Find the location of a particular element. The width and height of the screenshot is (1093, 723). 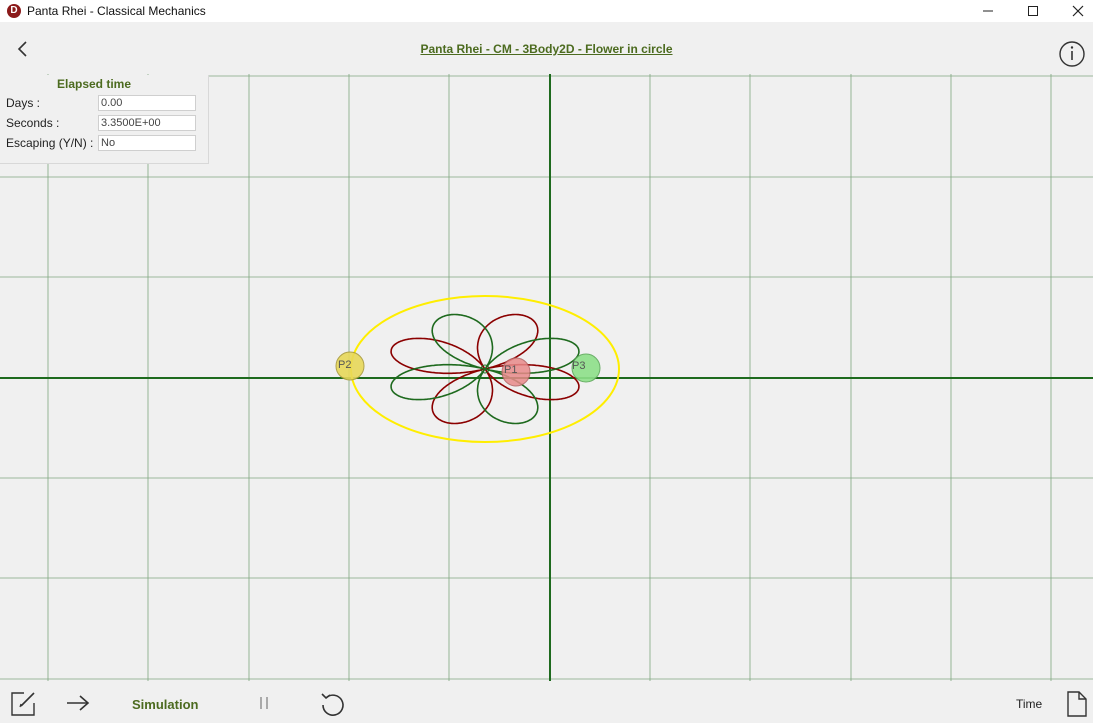

body-p3-label: P3 is located at coordinates (578, 366).